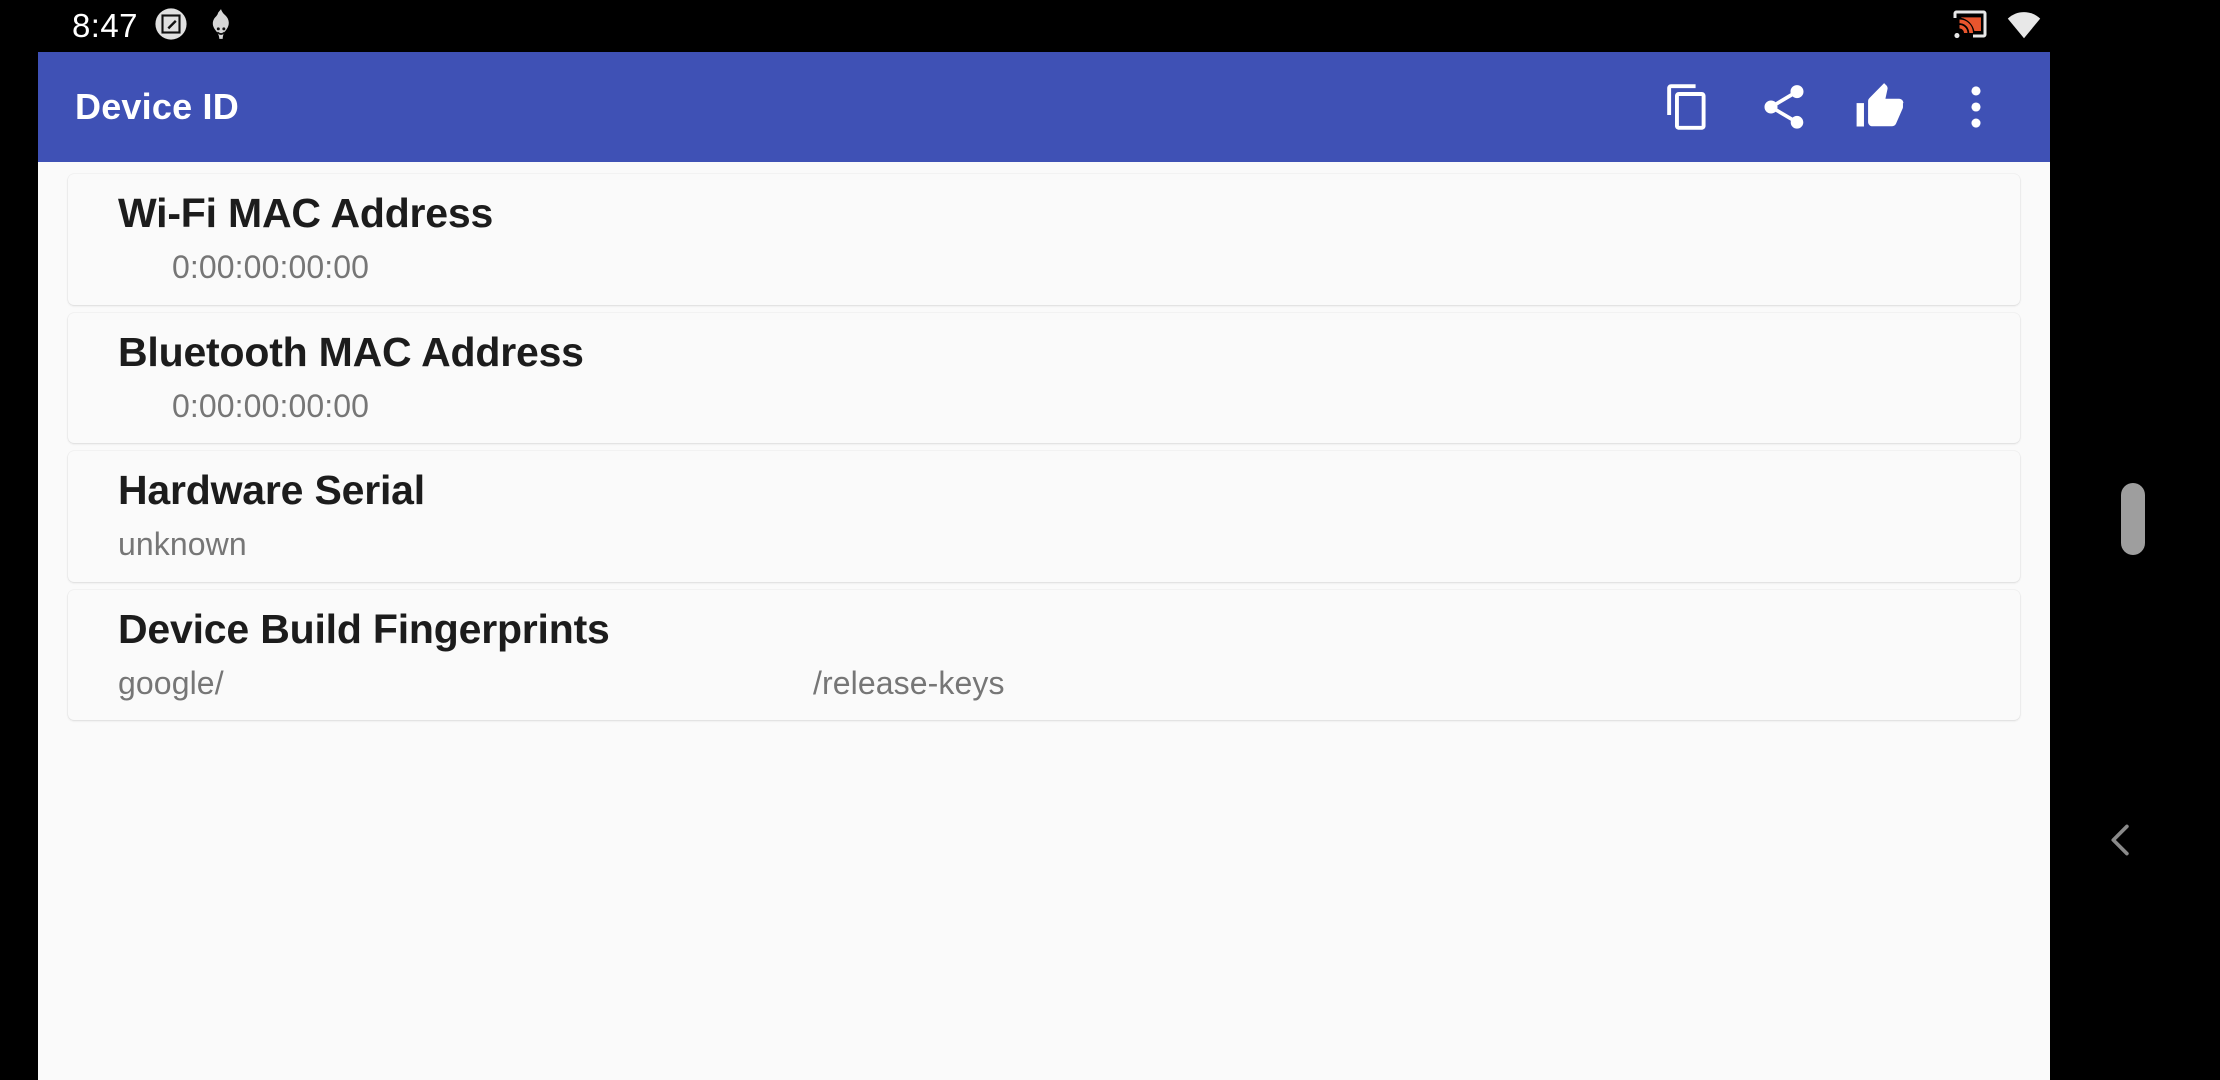 This screenshot has width=2220, height=1080. I want to click on scroll-handle, so click(2133, 519).